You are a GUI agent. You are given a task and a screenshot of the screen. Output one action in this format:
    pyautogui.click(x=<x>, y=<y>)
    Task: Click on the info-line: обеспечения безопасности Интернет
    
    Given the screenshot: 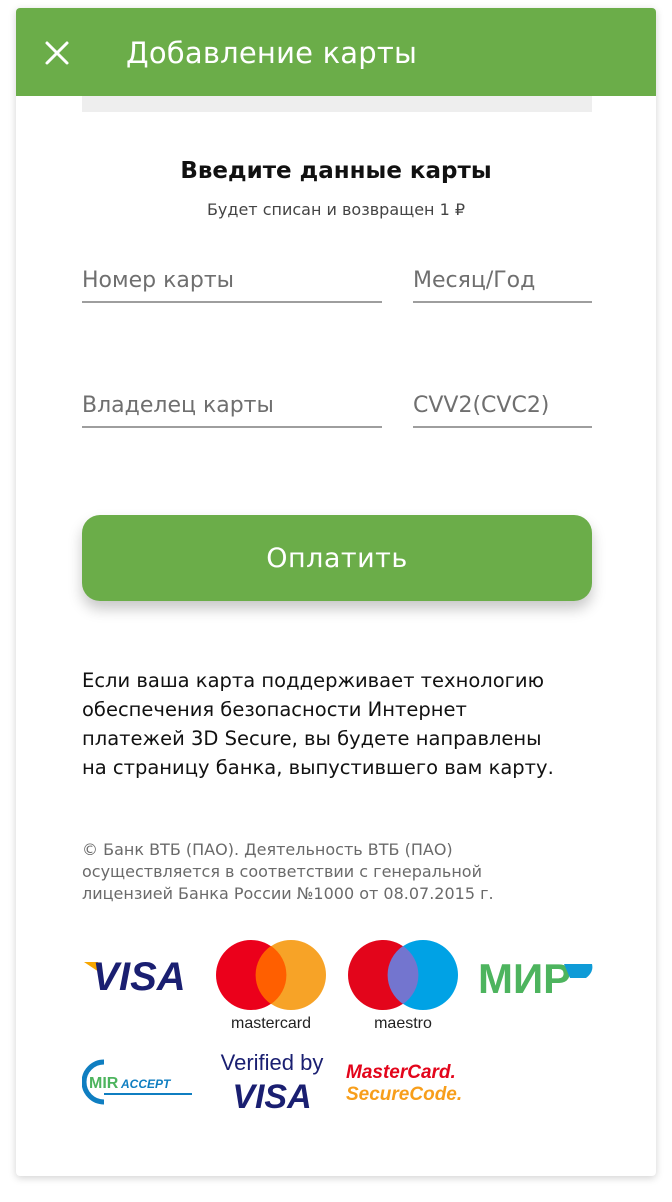 What is the action you would take?
    pyautogui.click(x=274, y=709)
    